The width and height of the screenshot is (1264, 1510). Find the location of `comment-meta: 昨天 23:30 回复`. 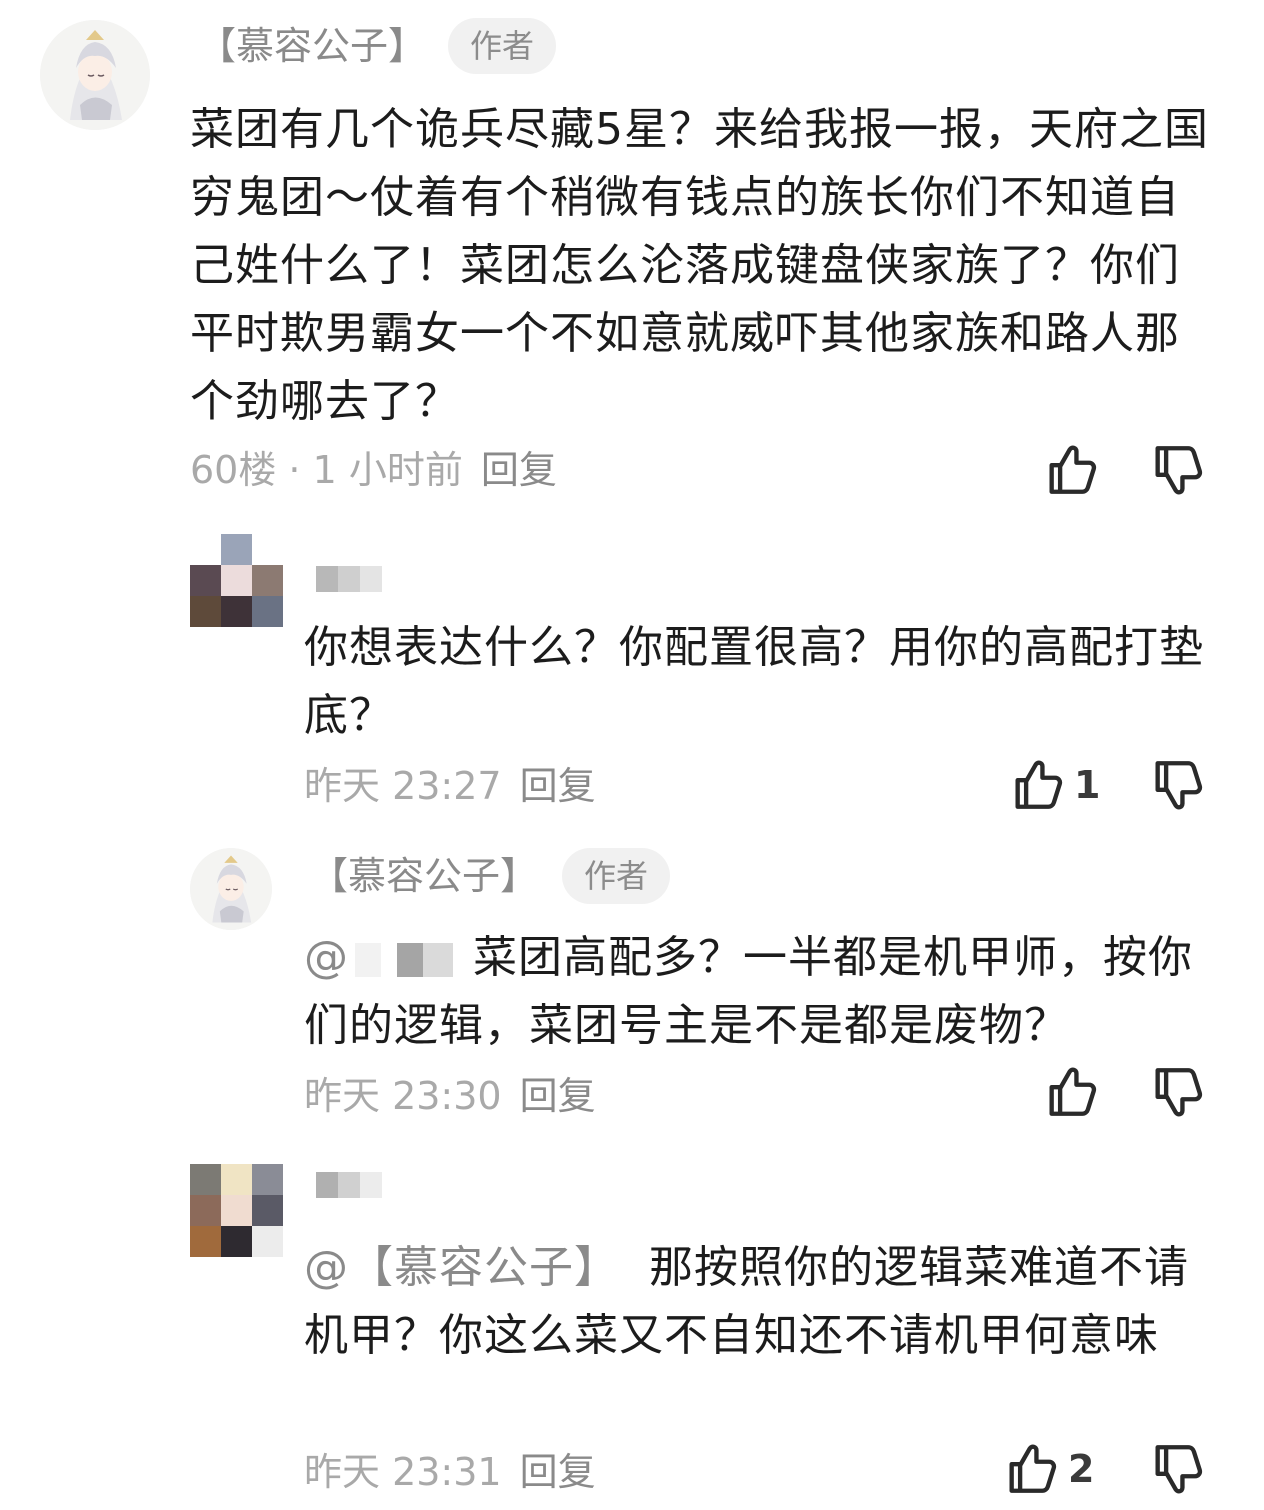

comment-meta: 昨天 23:30 回复 is located at coordinates (450, 1096).